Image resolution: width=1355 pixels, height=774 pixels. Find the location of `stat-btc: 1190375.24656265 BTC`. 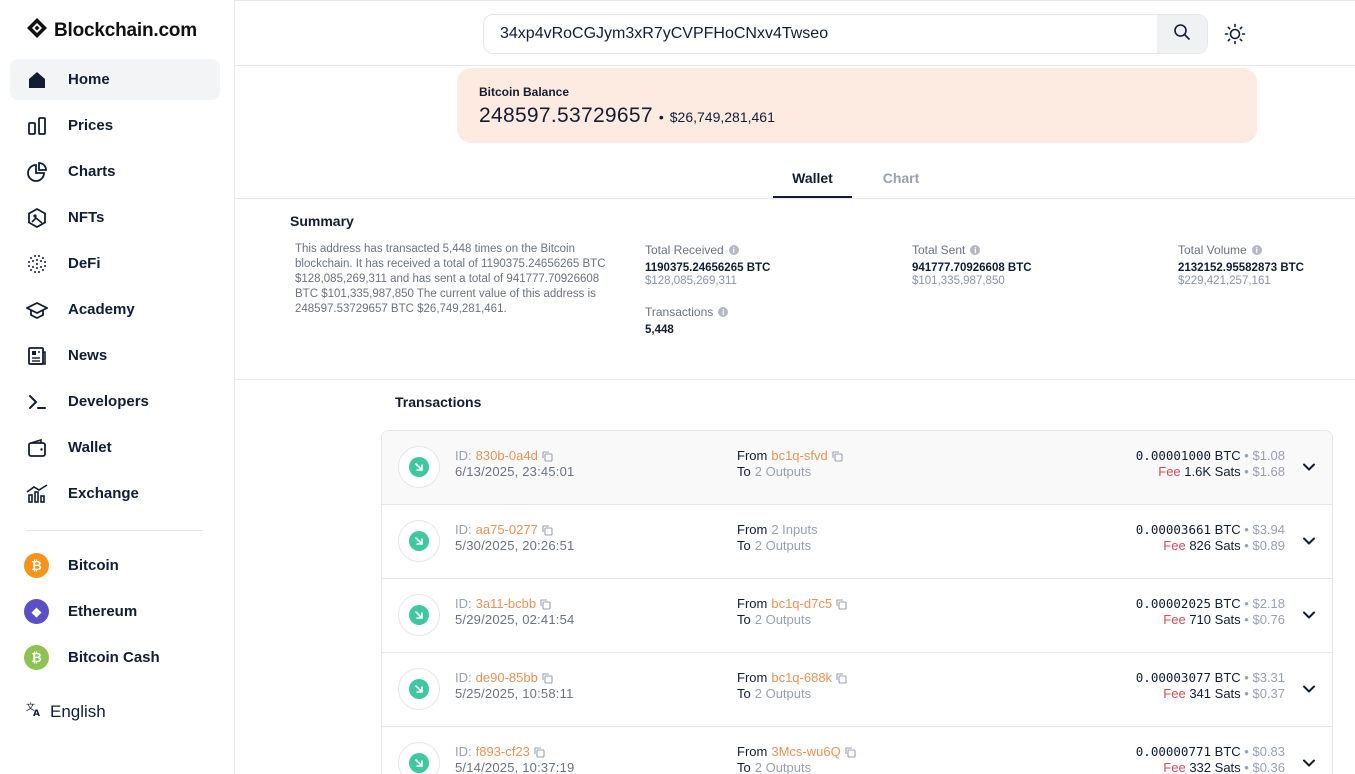

stat-btc: 1190375.24656265 BTC is located at coordinates (708, 268).